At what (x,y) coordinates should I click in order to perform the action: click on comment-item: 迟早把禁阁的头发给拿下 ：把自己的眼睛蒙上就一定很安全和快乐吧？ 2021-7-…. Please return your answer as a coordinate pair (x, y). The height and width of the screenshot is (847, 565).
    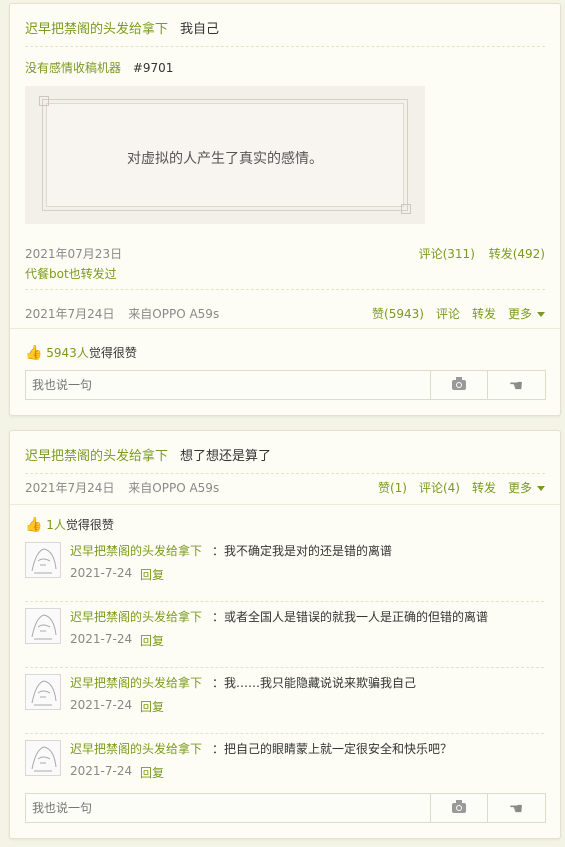
    Looking at the image, I should click on (284, 763).